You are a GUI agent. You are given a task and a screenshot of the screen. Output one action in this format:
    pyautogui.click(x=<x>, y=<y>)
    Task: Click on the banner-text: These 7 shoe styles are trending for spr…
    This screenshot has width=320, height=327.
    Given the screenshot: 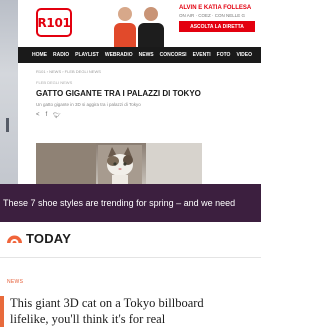 What is the action you would take?
    pyautogui.click(x=119, y=203)
    